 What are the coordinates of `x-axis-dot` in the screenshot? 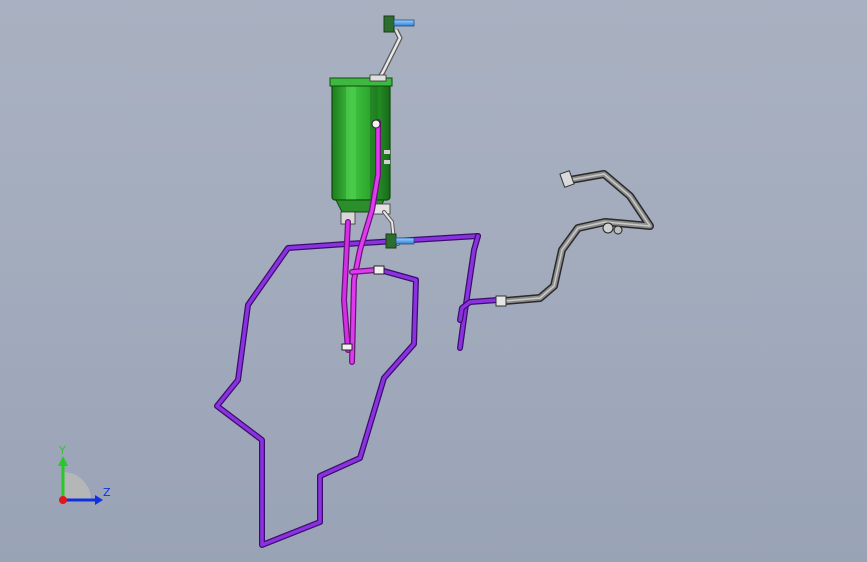 It's located at (63, 500).